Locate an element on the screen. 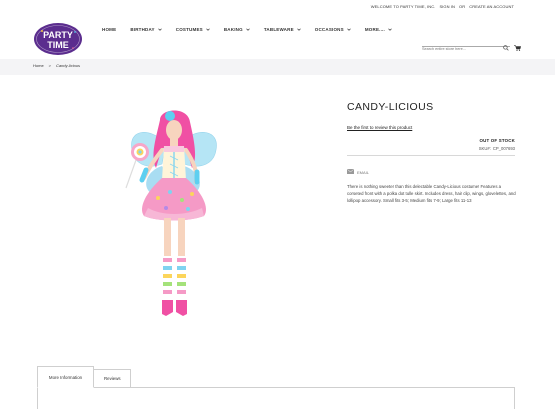  party-time-logo: PARTY TIME is located at coordinates (58, 39).